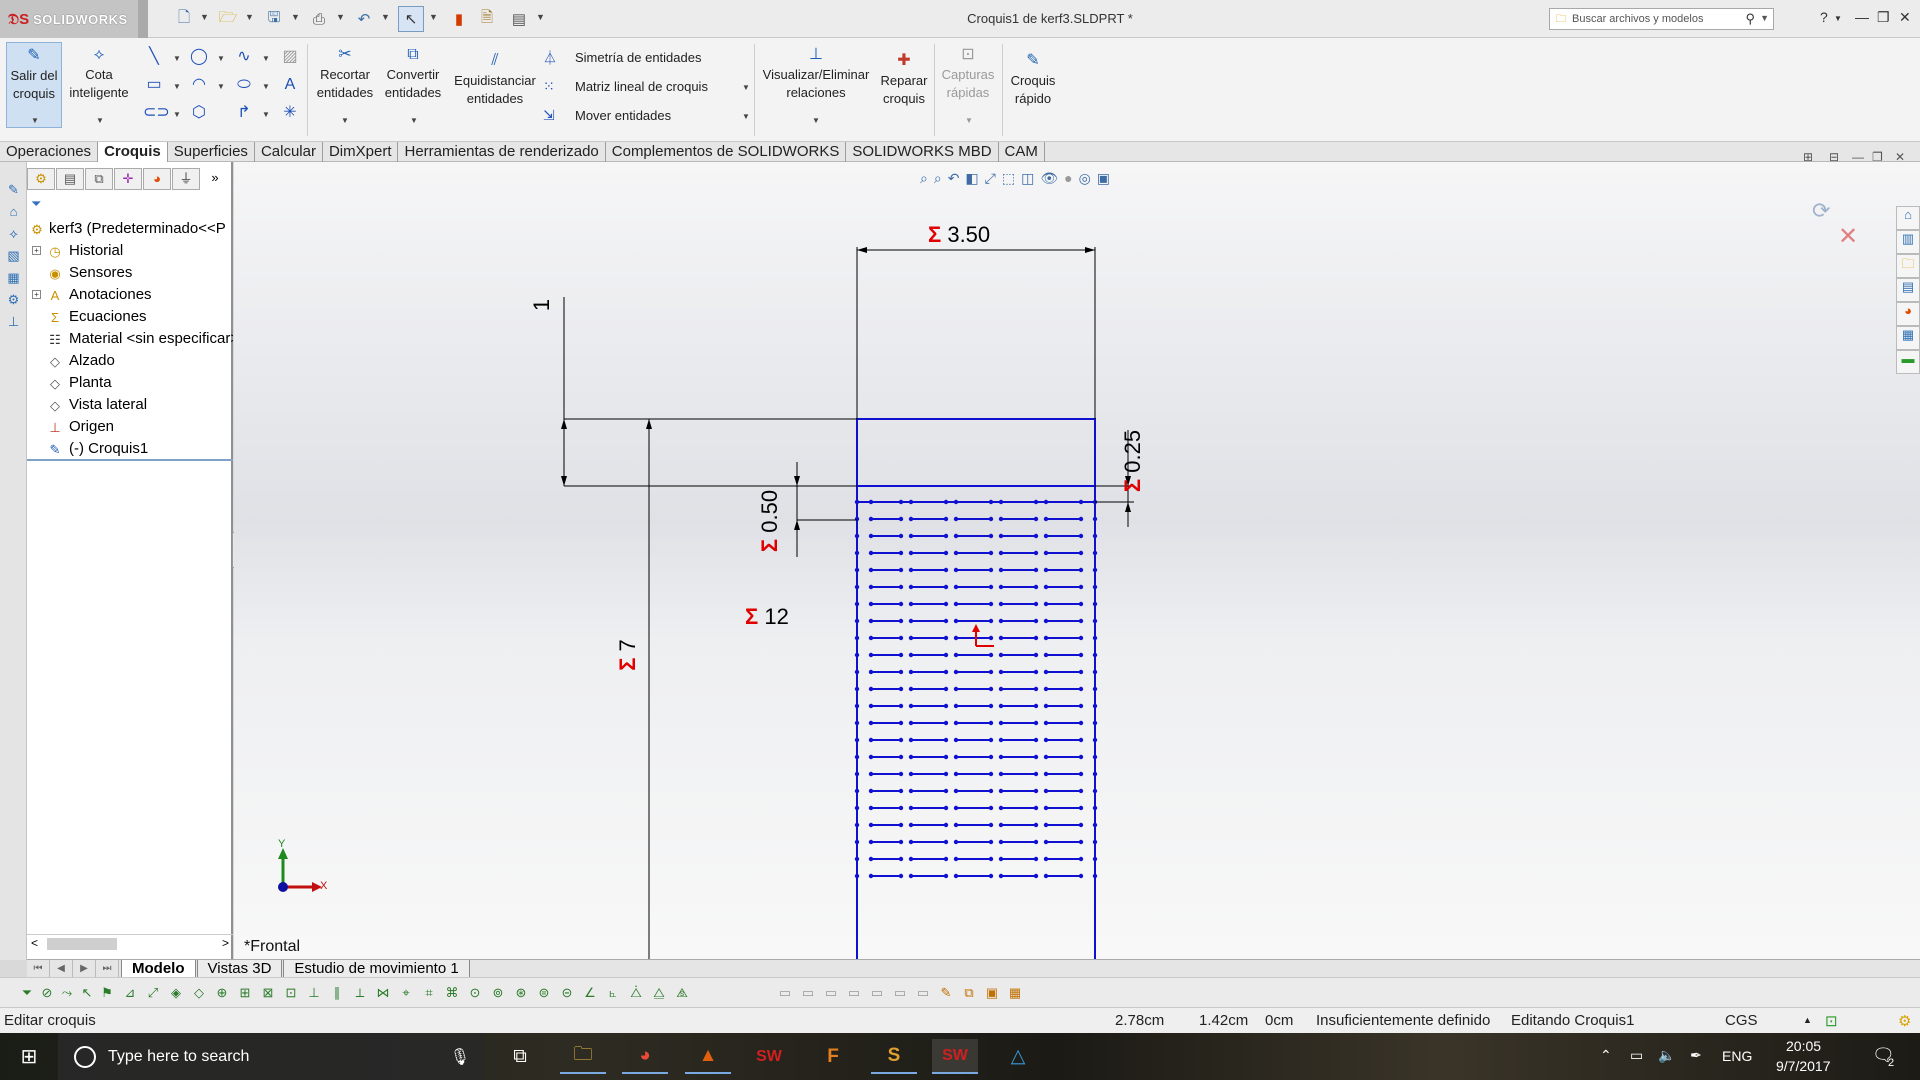  I want to click on spline-dropdown-icon: ▼, so click(266, 58).